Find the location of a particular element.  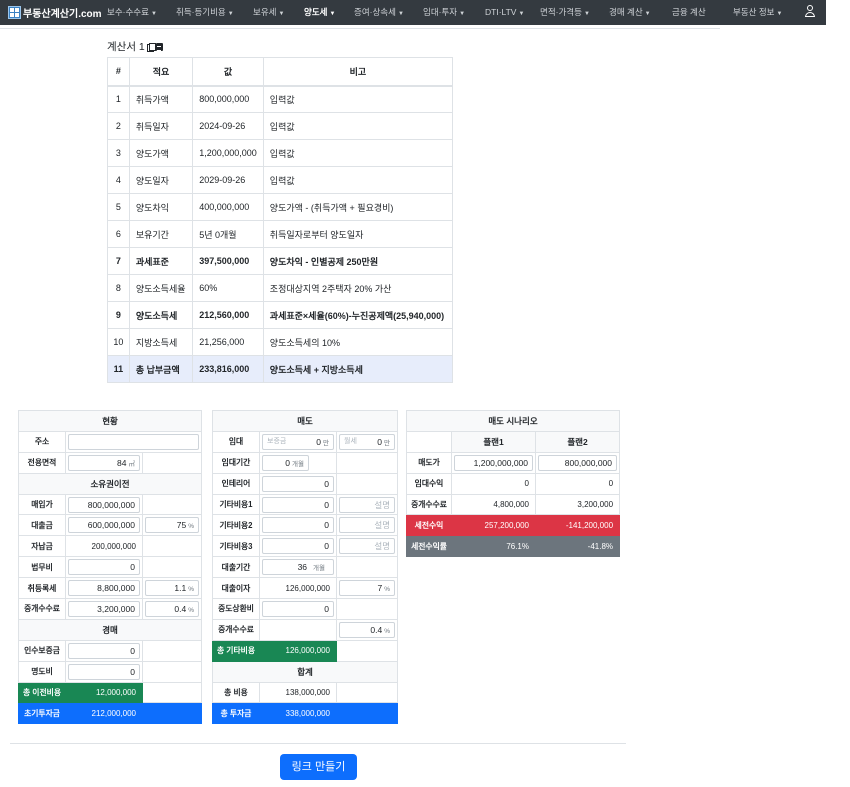

plan1-pretax-profit: 257,200,000 is located at coordinates (493, 525).